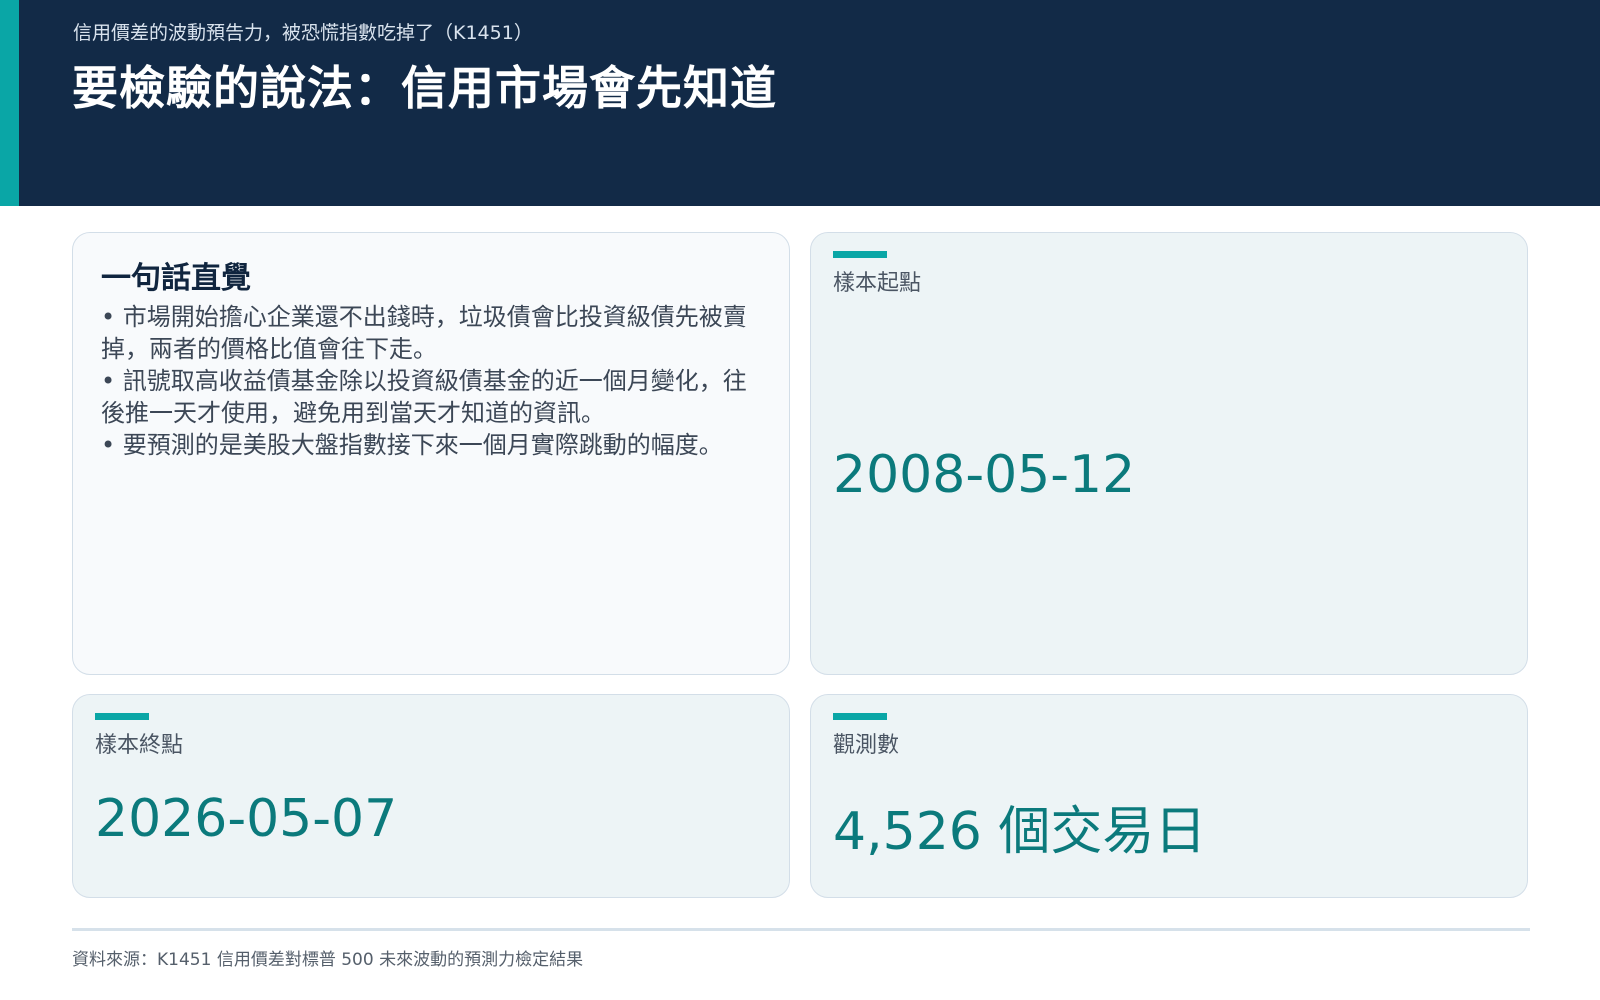 This screenshot has width=1600, height=1000. I want to click on intuition-title: 一句話直覺, so click(176, 278).